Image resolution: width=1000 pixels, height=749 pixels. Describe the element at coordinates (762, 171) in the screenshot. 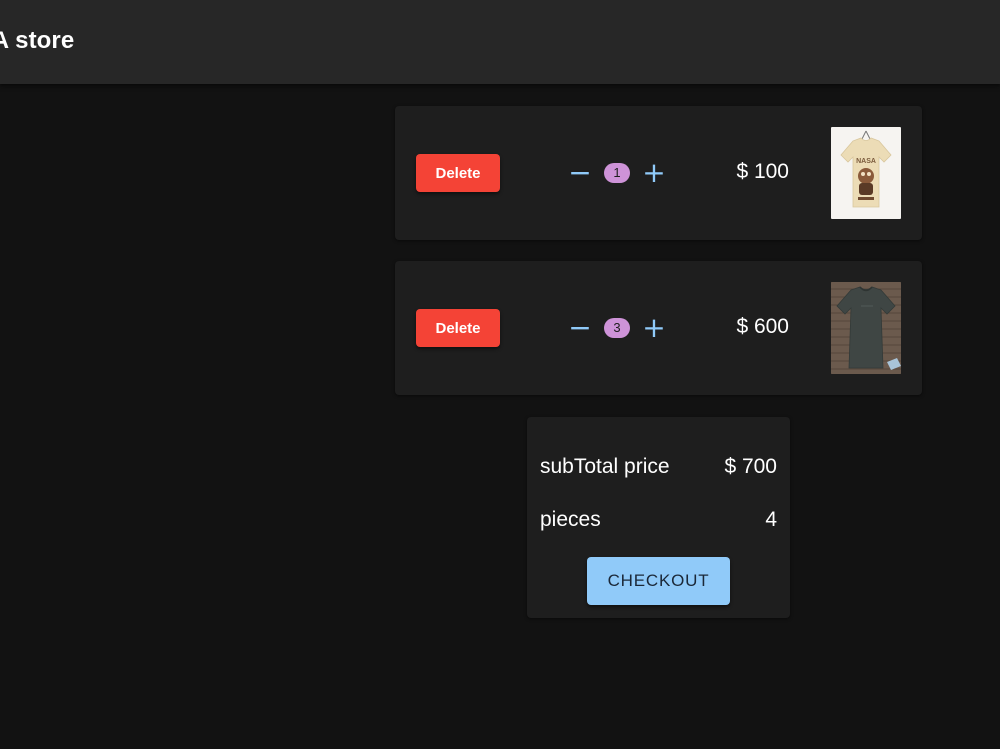

I see `item-price: $ 100` at that location.